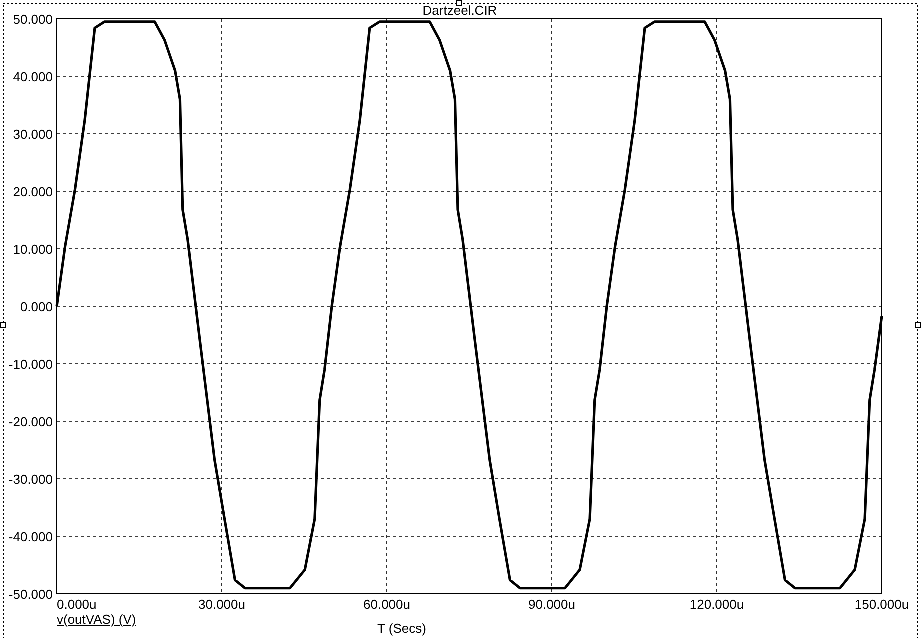  I want to click on x-tick-label: 30.000u, so click(222, 604).